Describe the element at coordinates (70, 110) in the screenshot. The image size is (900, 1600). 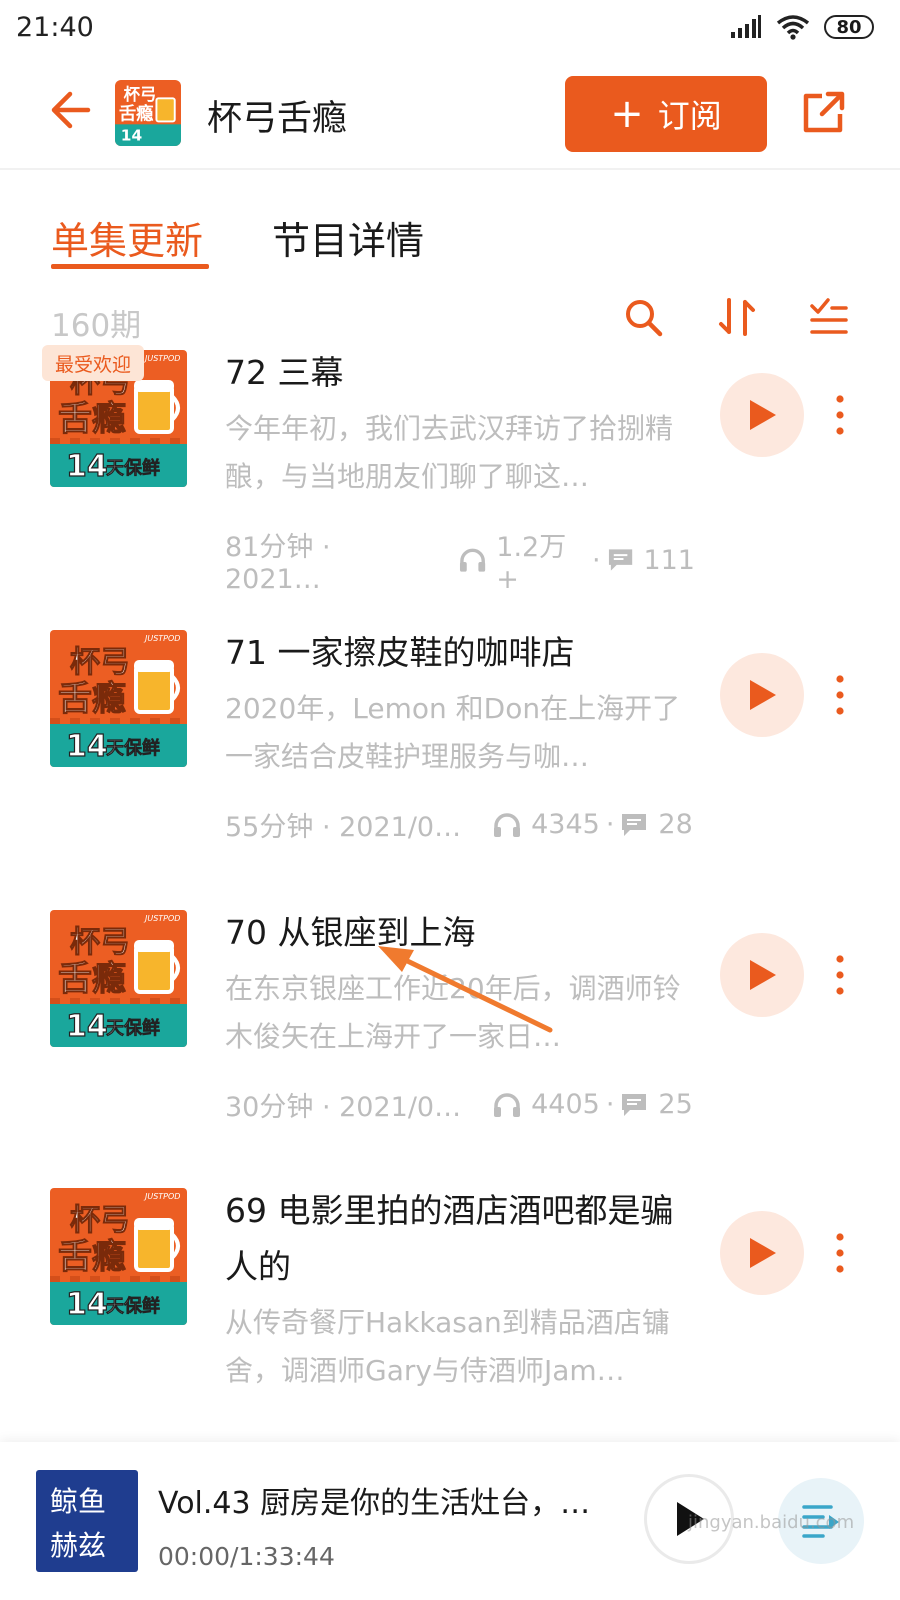
I see `back-arrow-icon` at that location.